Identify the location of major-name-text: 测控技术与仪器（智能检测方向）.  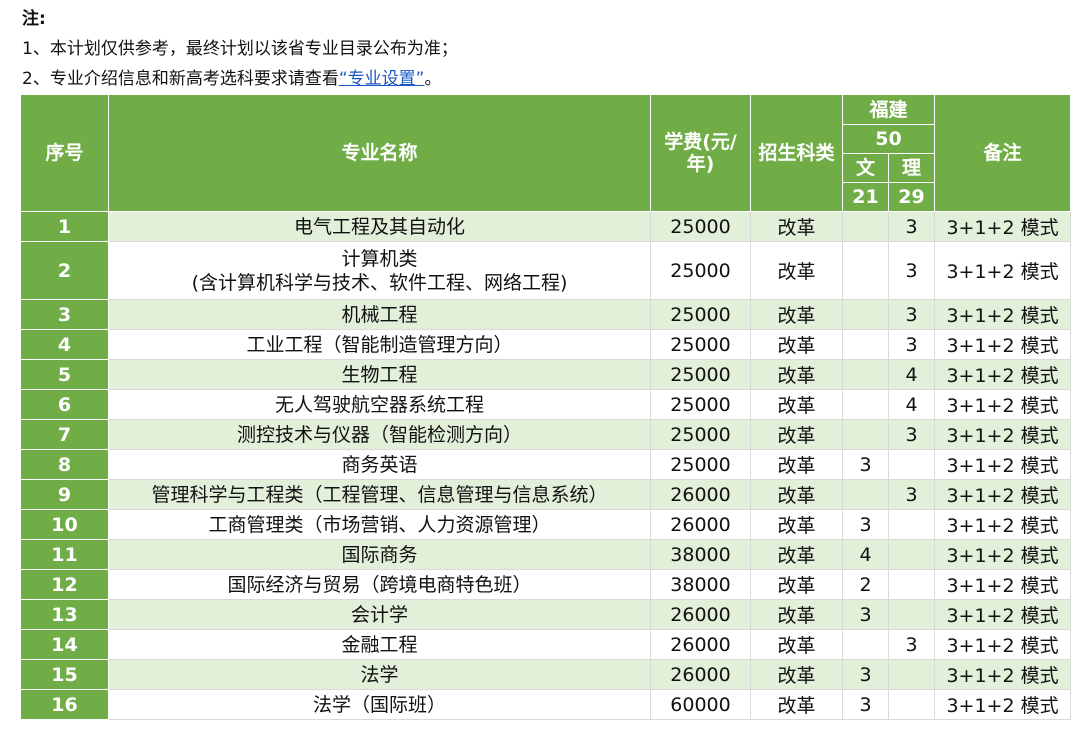
(379, 434).